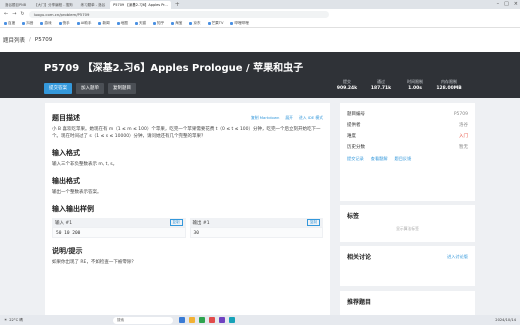 The height and width of the screenshot is (325, 520). I want to click on sample-output-value: 30, so click(256, 232).